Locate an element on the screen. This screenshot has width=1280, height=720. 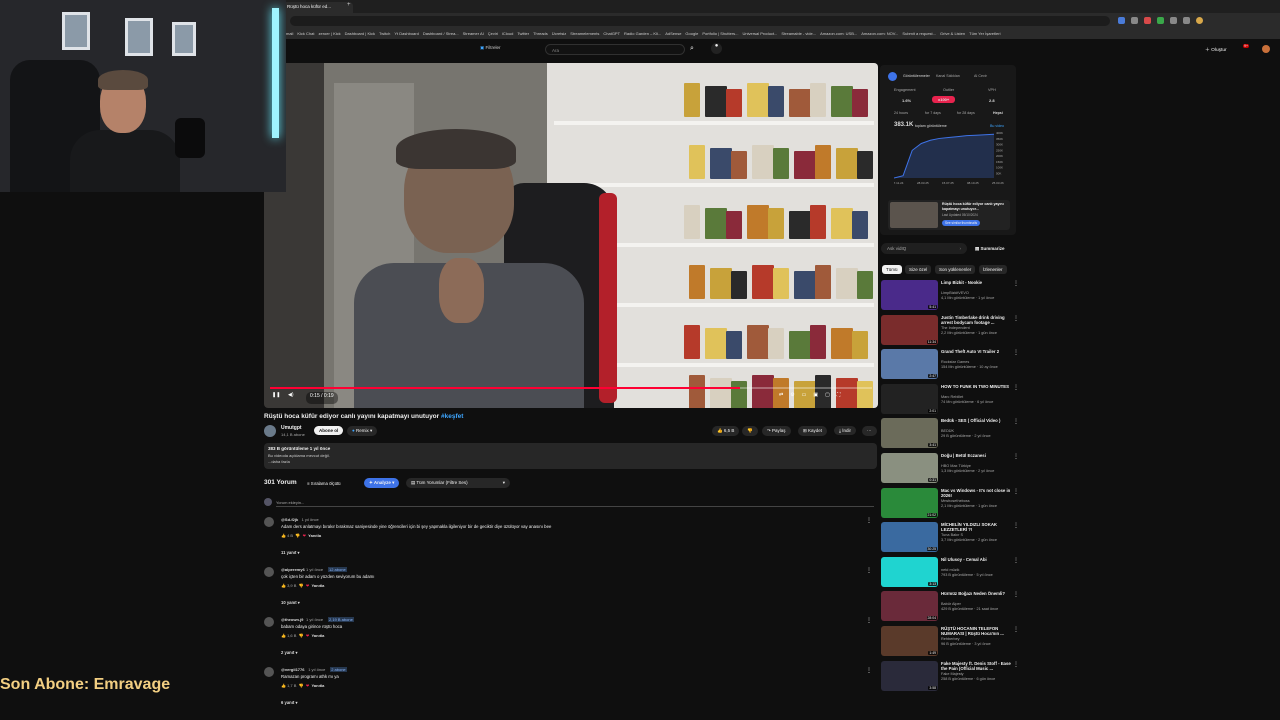
chip-3: İzlenenler is located at coordinates (993, 269).